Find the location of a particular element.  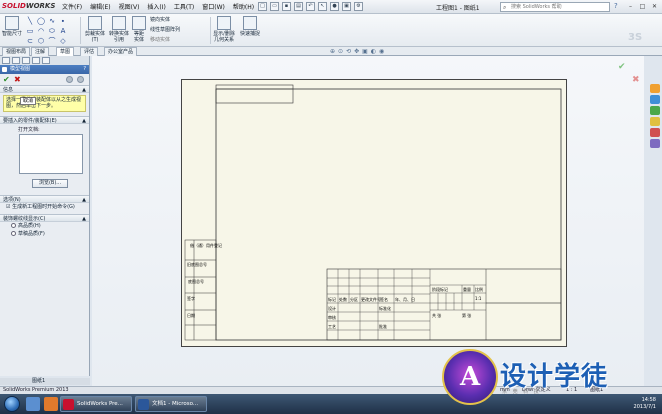

minimize-button: – is located at coordinates (630, 6).